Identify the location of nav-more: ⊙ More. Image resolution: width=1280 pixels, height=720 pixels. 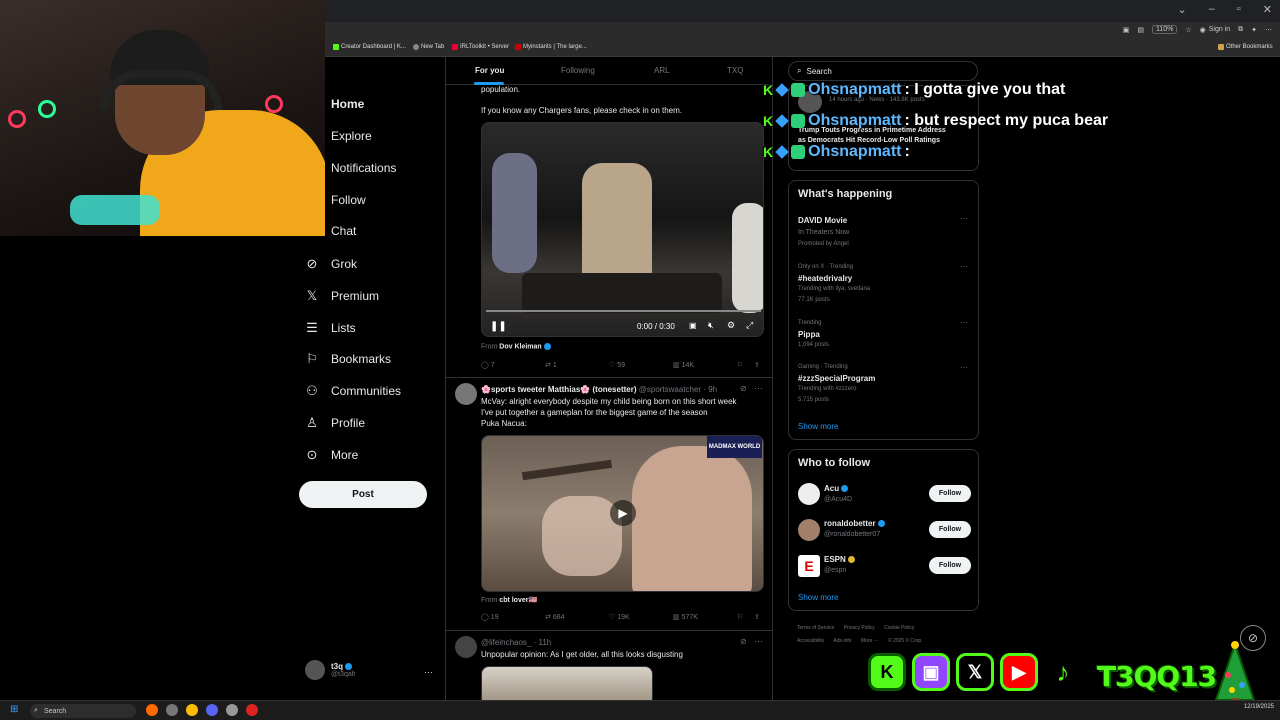
(331, 455).